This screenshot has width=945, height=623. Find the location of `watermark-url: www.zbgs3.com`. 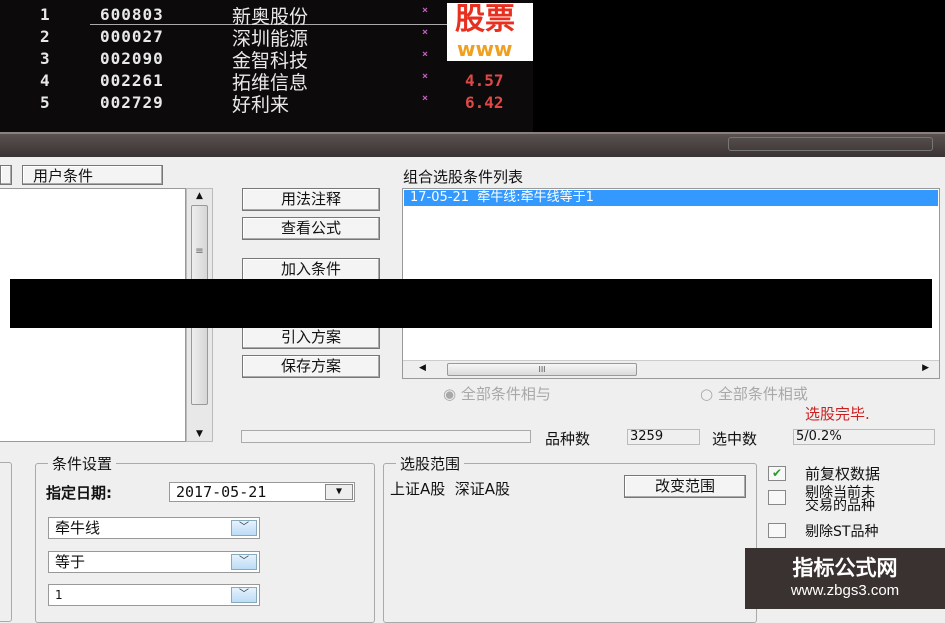

watermark-url: www.zbgs3.com is located at coordinates (845, 590).